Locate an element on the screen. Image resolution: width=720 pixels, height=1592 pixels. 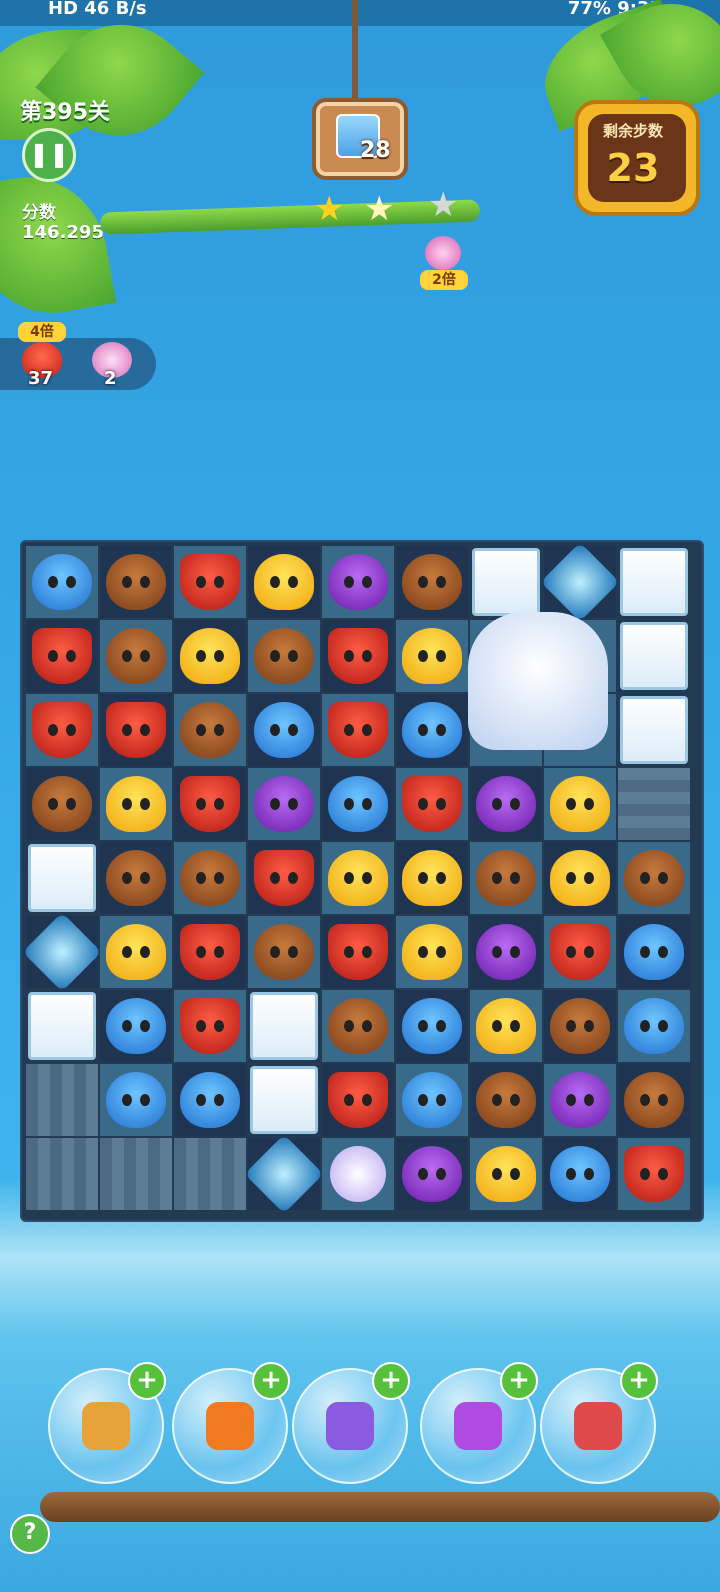
vine-decoration is located at coordinates (380, 1507).